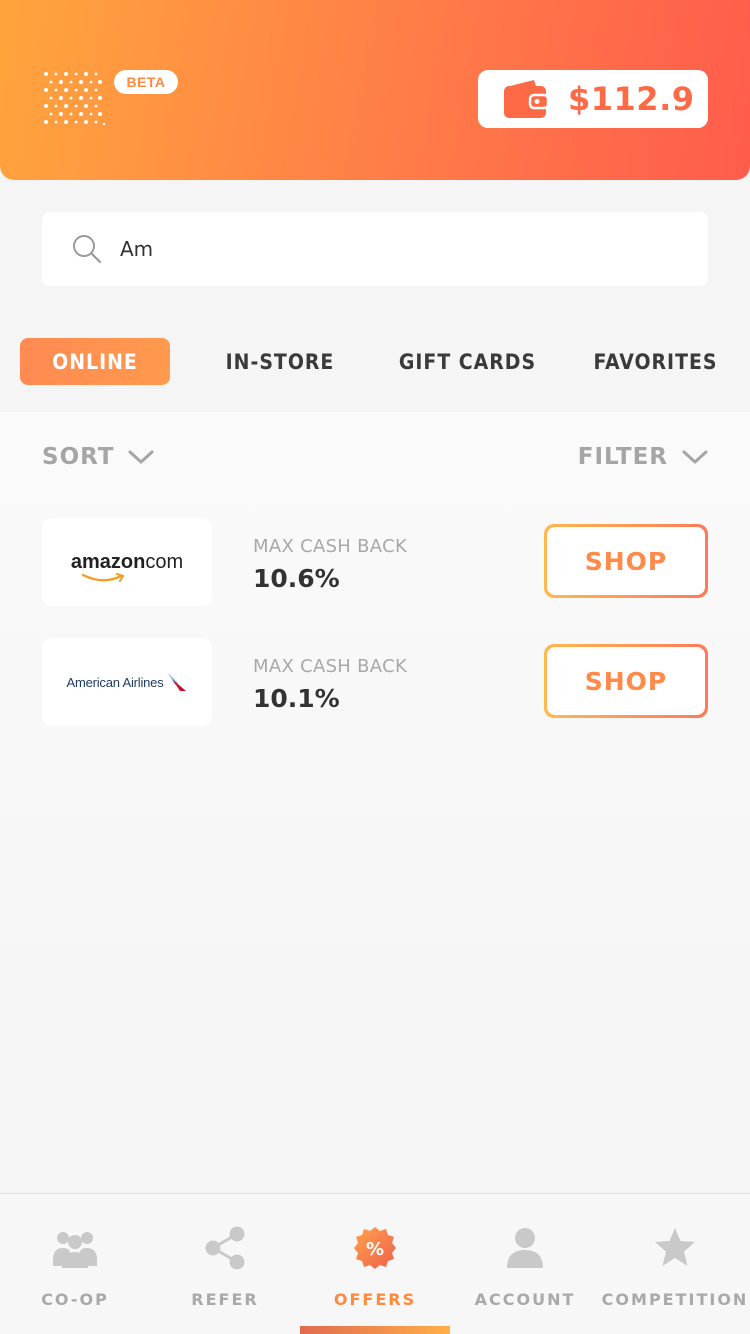  I want to click on wallet-balance-button: $112.9, so click(593, 99).